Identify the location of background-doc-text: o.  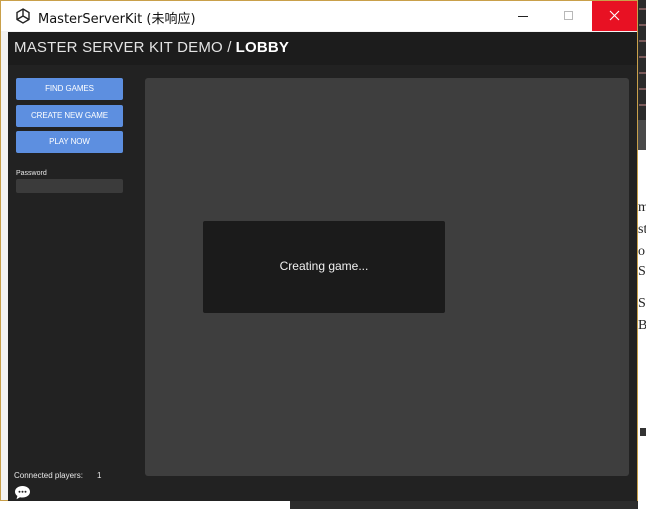
(641, 251).